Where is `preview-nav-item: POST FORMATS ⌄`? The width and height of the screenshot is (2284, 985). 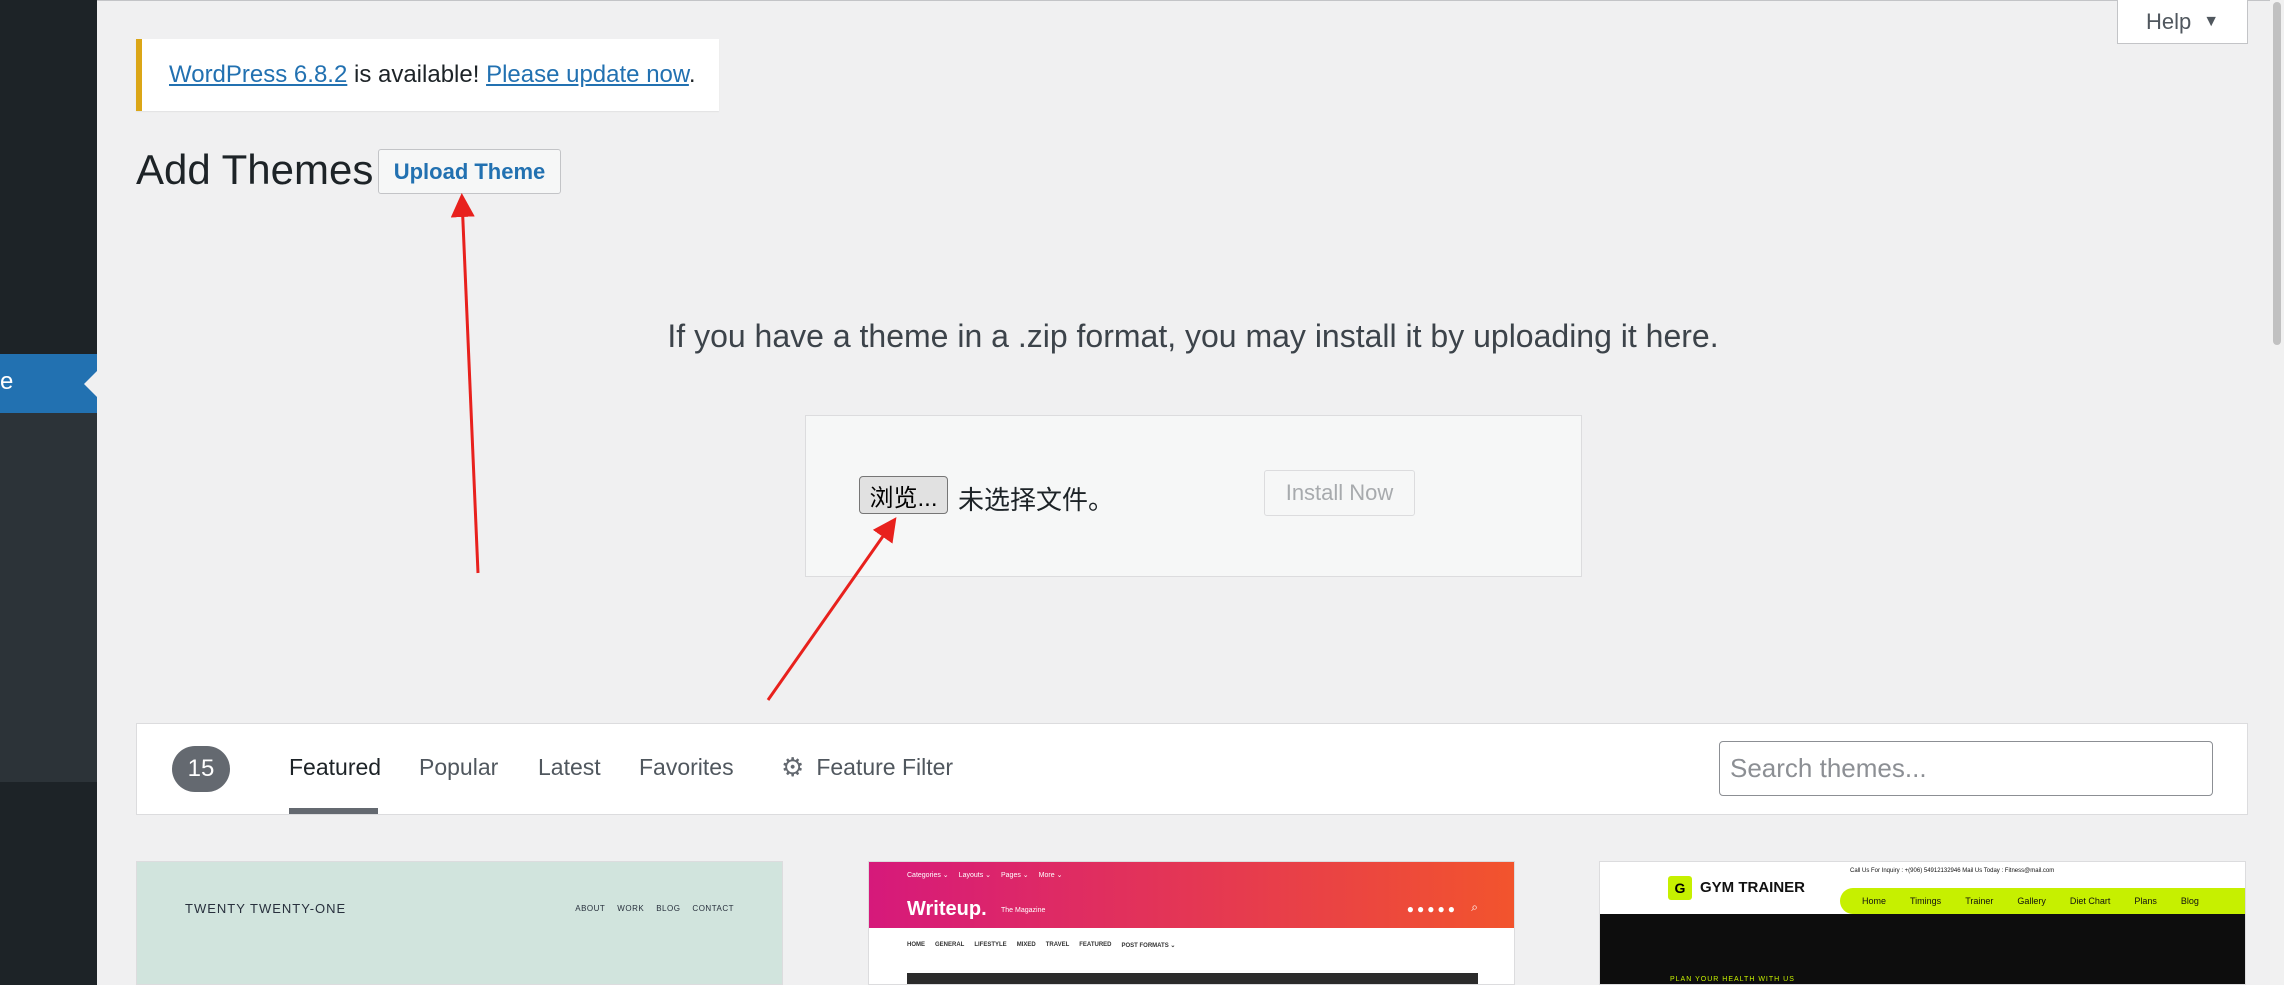
preview-nav-item: POST FORMATS ⌄ is located at coordinates (1148, 946).